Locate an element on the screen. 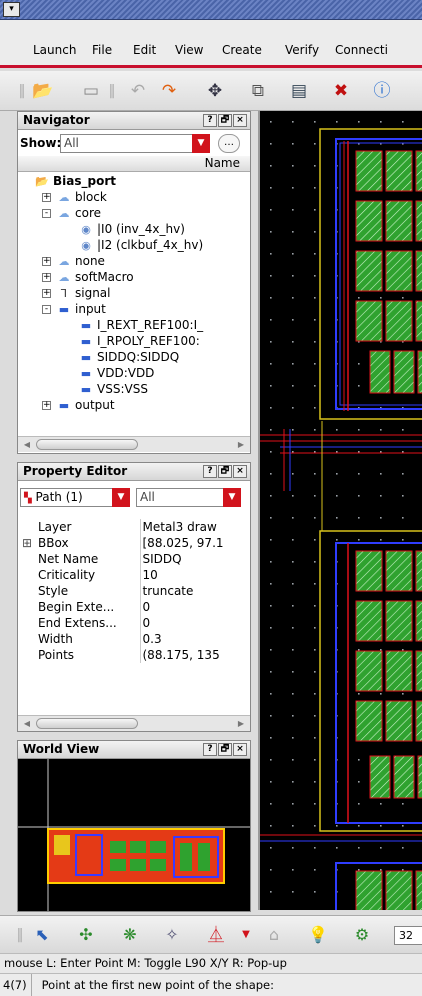 The height and width of the screenshot is (996, 422). save-icon: ▭ is located at coordinates (91, 91).